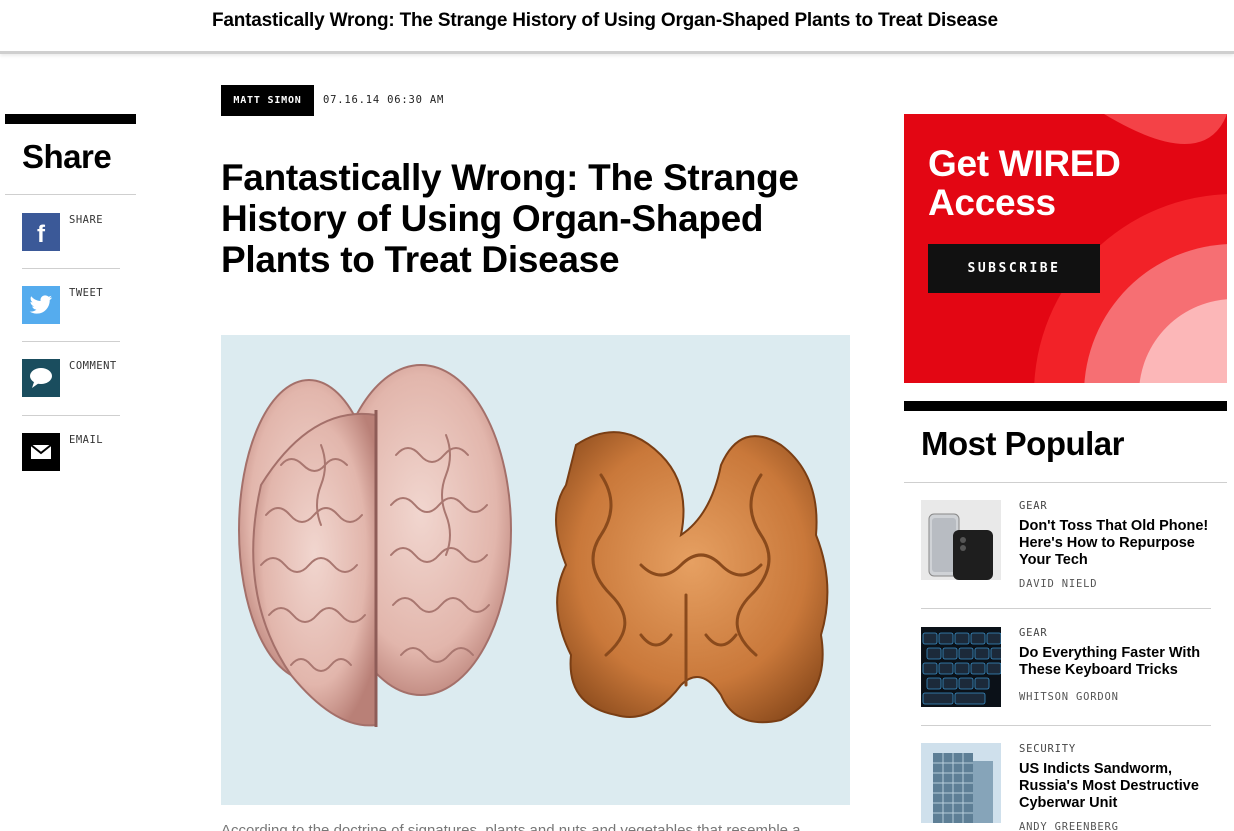 The image size is (1234, 831). What do you see at coordinates (1014, 268) in the screenshot?
I see `subscribe-button: SUBSCRIBE` at bounding box center [1014, 268].